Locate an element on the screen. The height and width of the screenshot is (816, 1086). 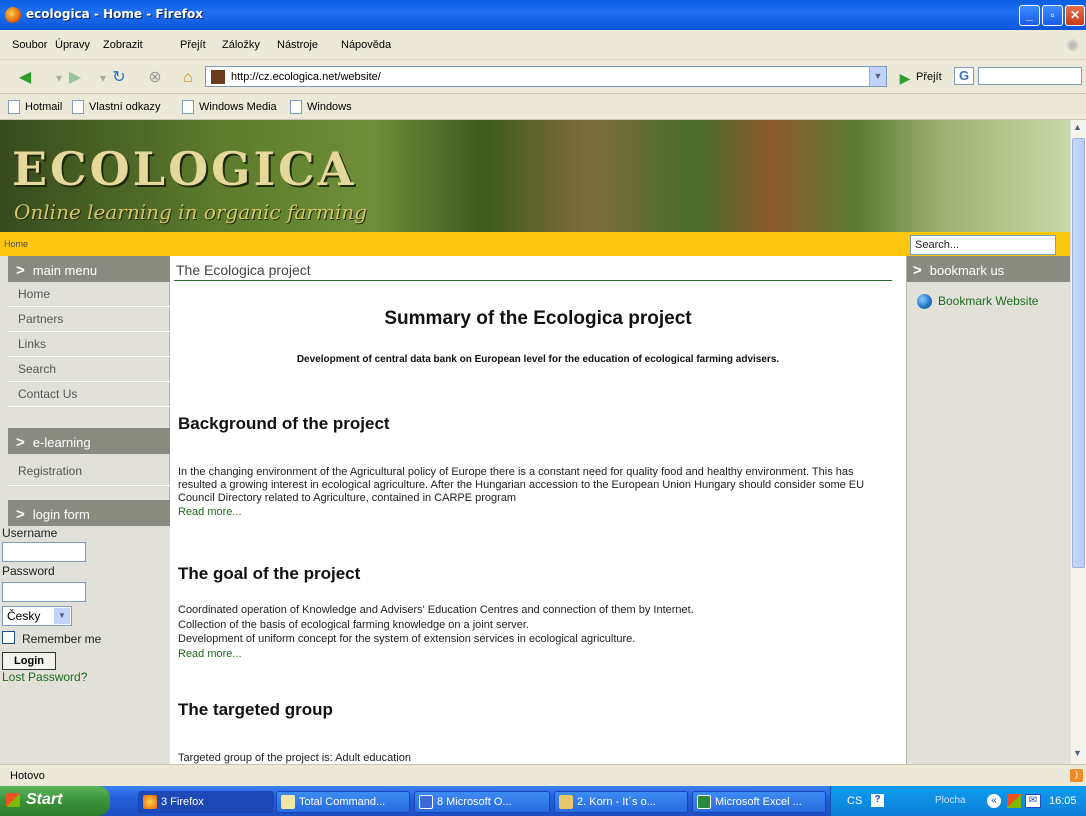
username-input is located at coordinates (44, 552).